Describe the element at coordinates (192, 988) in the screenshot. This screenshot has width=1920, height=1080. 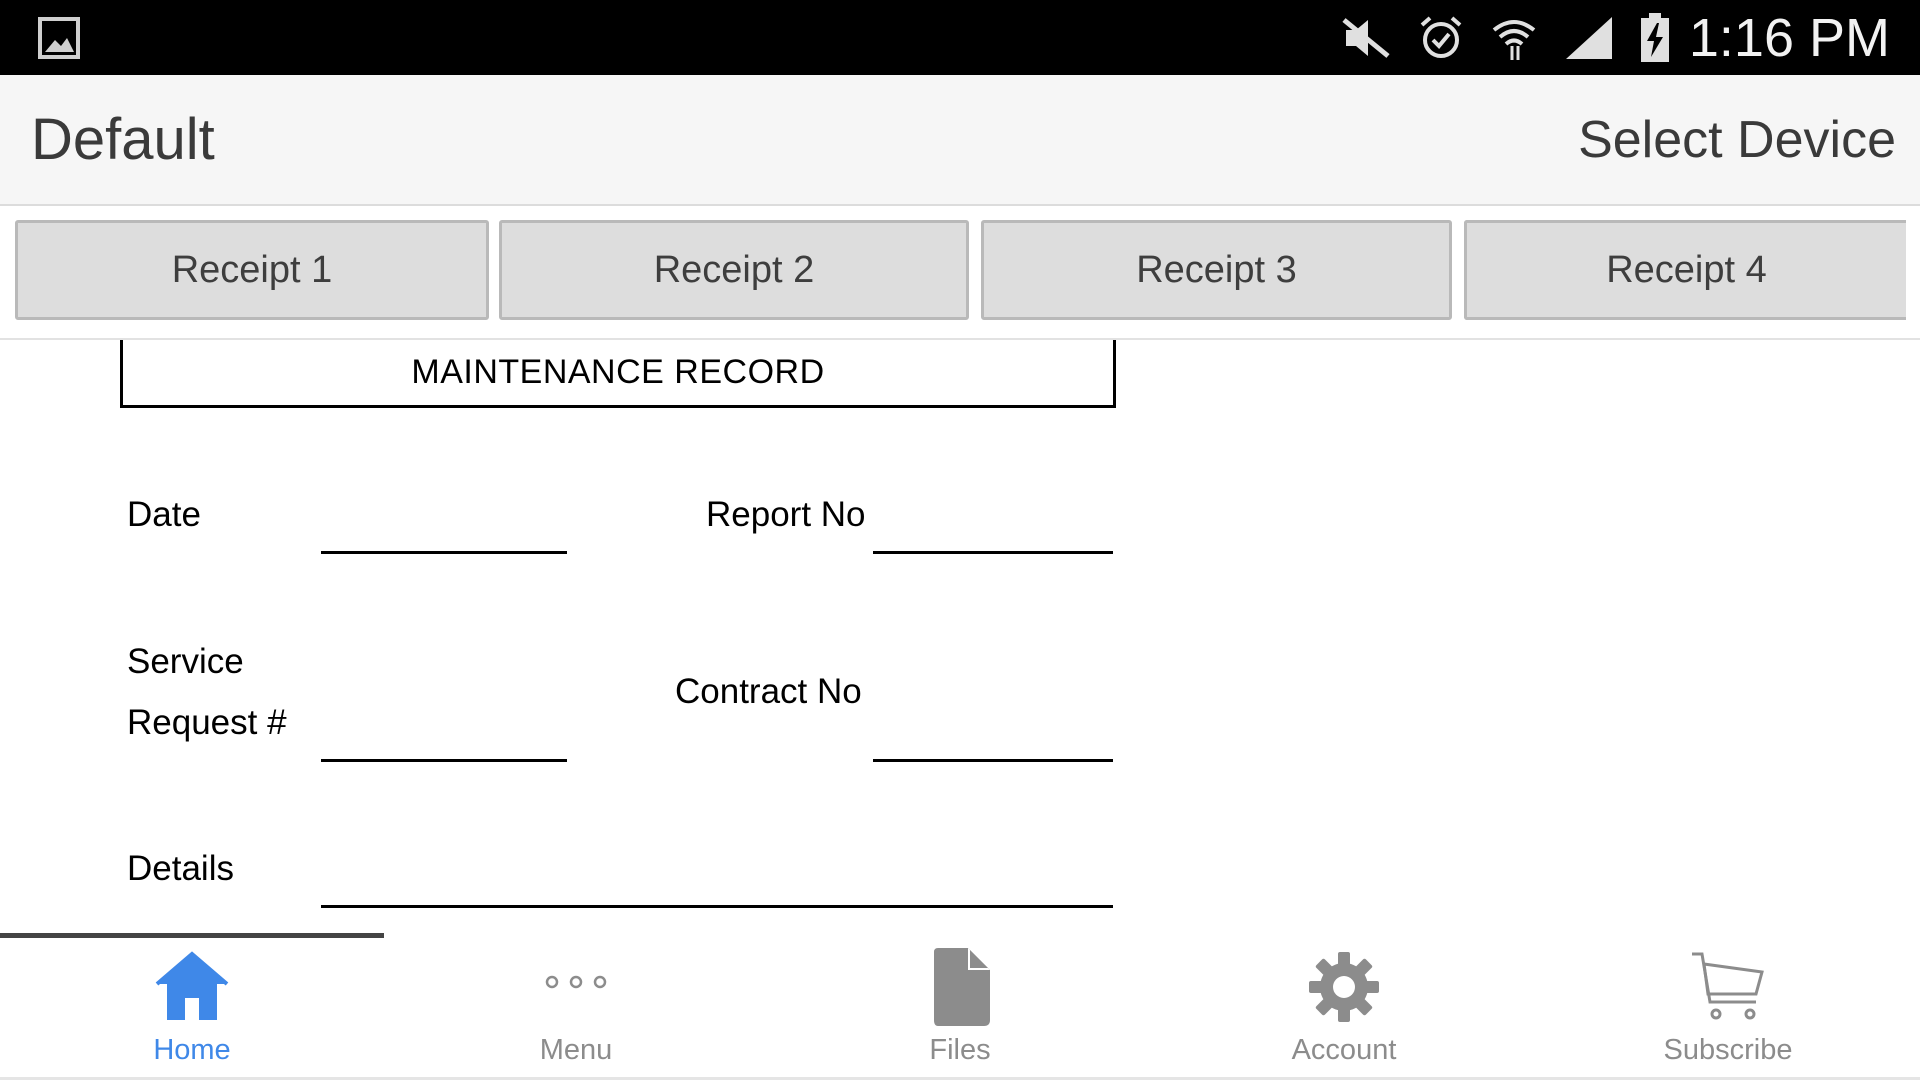
I see `home-icon` at that location.